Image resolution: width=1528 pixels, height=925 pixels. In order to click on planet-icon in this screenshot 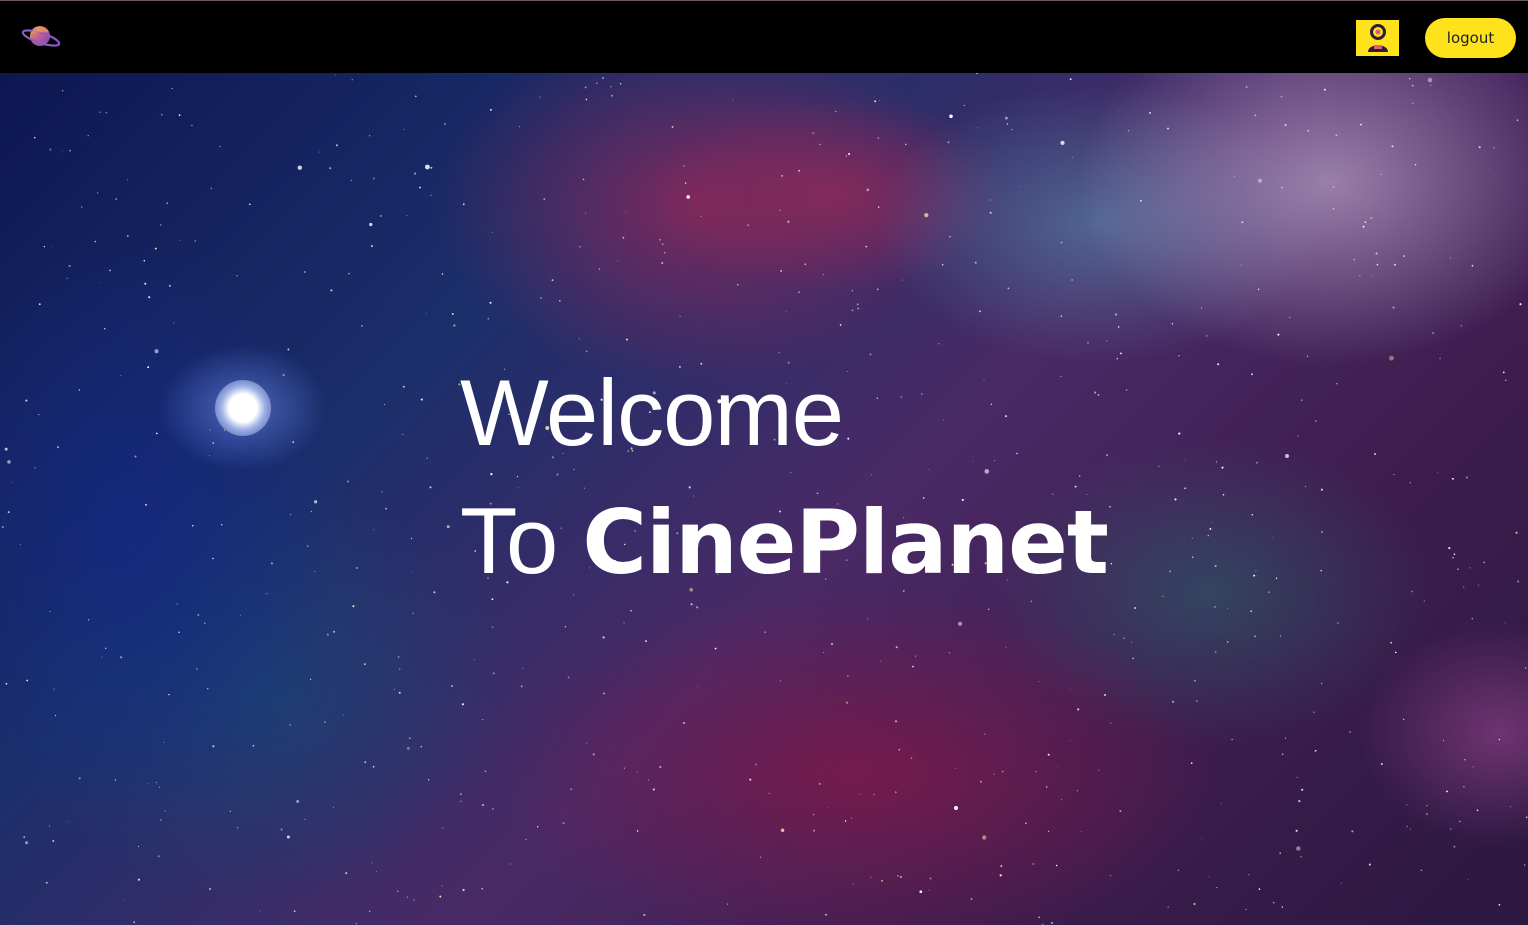, I will do `click(41, 37)`.